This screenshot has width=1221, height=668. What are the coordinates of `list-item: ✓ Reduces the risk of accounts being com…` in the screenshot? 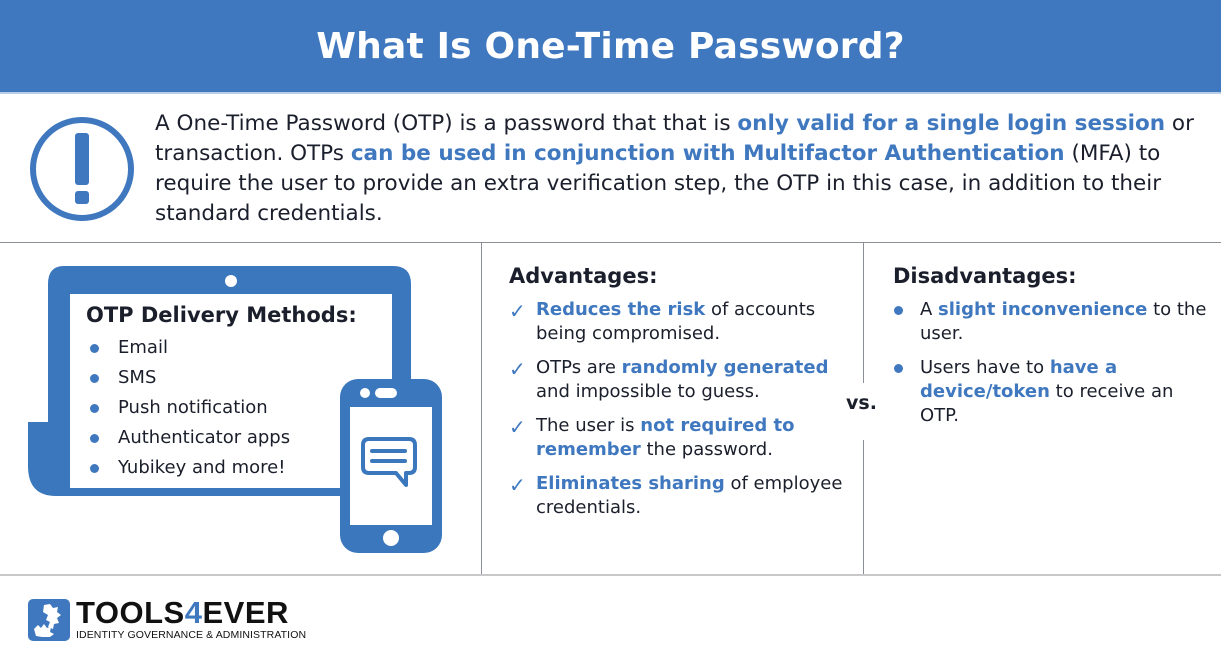 It's located at (679, 322).